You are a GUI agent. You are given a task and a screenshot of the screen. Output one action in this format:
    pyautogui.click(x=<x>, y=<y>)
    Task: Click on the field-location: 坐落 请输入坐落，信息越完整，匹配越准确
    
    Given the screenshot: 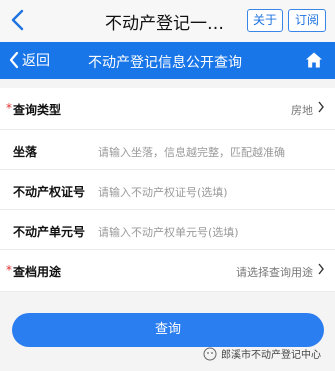 What is the action you would take?
    pyautogui.click(x=167, y=150)
    